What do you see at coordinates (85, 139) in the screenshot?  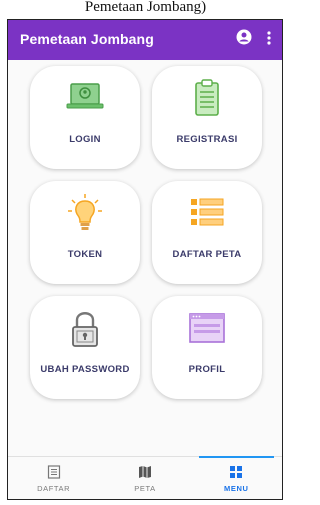 I see `login-label: LOGIN` at bounding box center [85, 139].